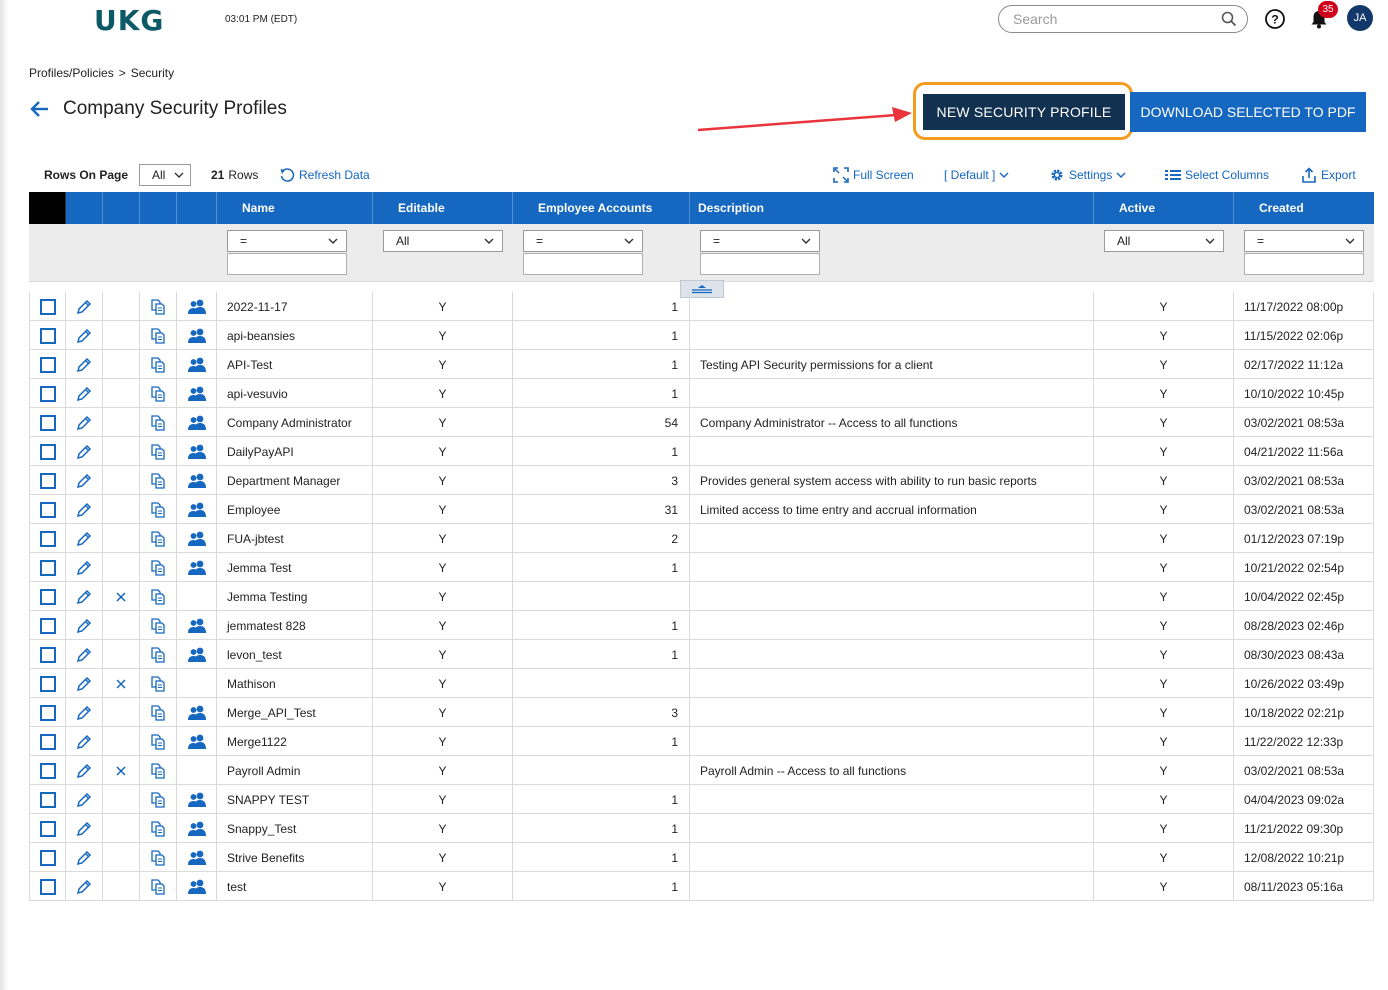  I want to click on column-header-name: Name, so click(295, 208).